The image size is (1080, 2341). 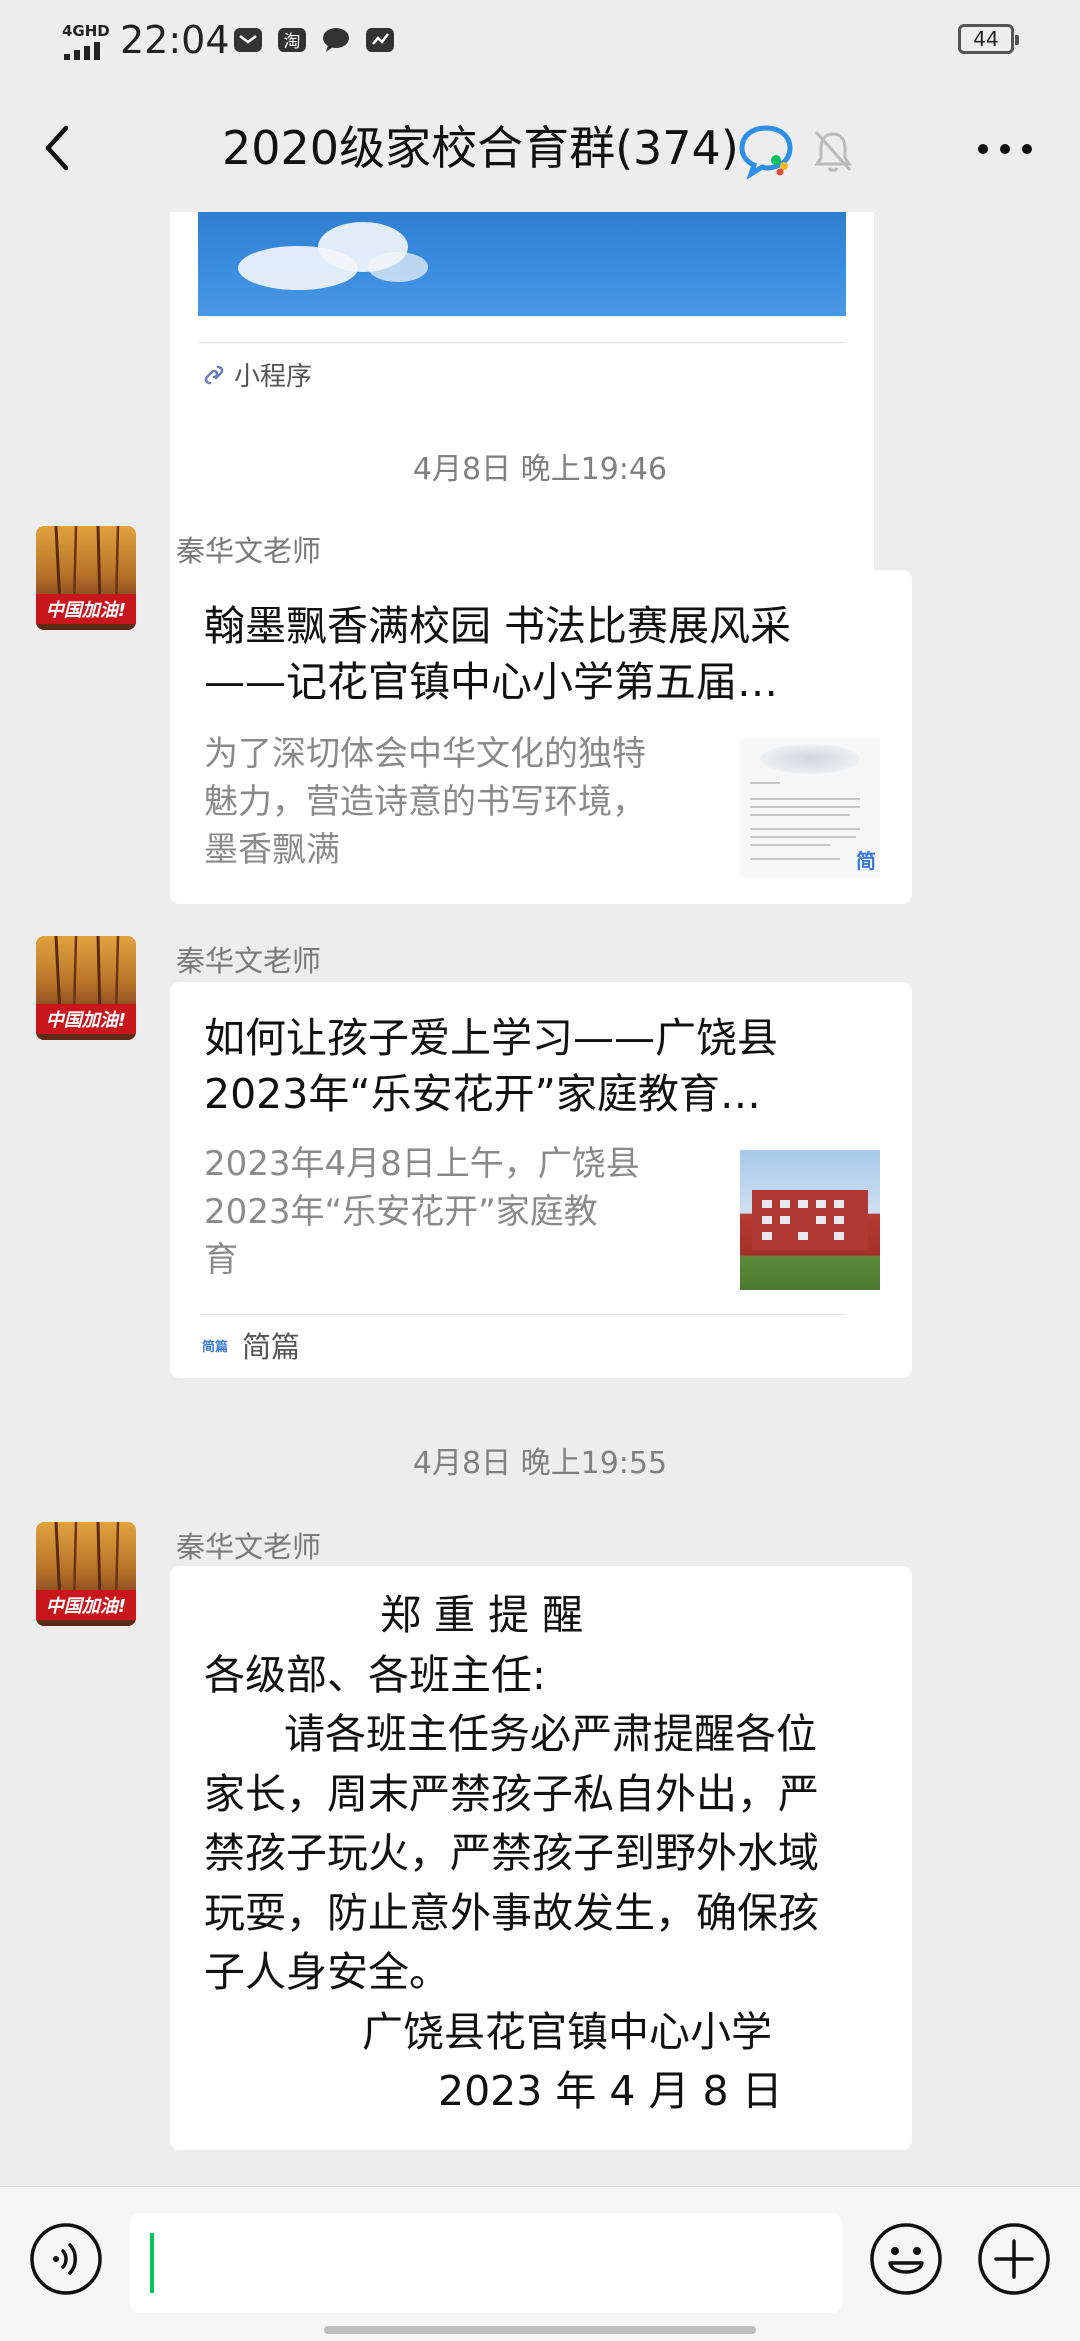 What do you see at coordinates (273, 377) in the screenshot?
I see `mini-program-label: 小程序` at bounding box center [273, 377].